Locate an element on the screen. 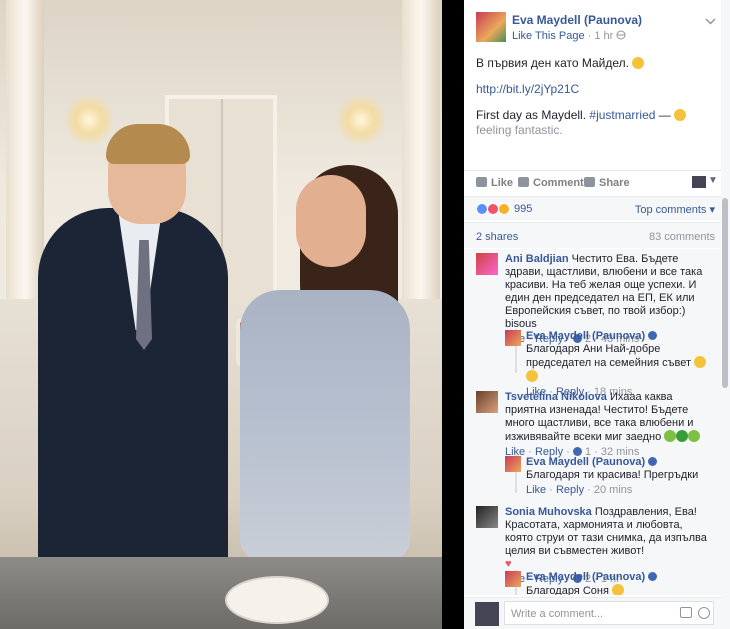  ring-plate is located at coordinates (277, 600).